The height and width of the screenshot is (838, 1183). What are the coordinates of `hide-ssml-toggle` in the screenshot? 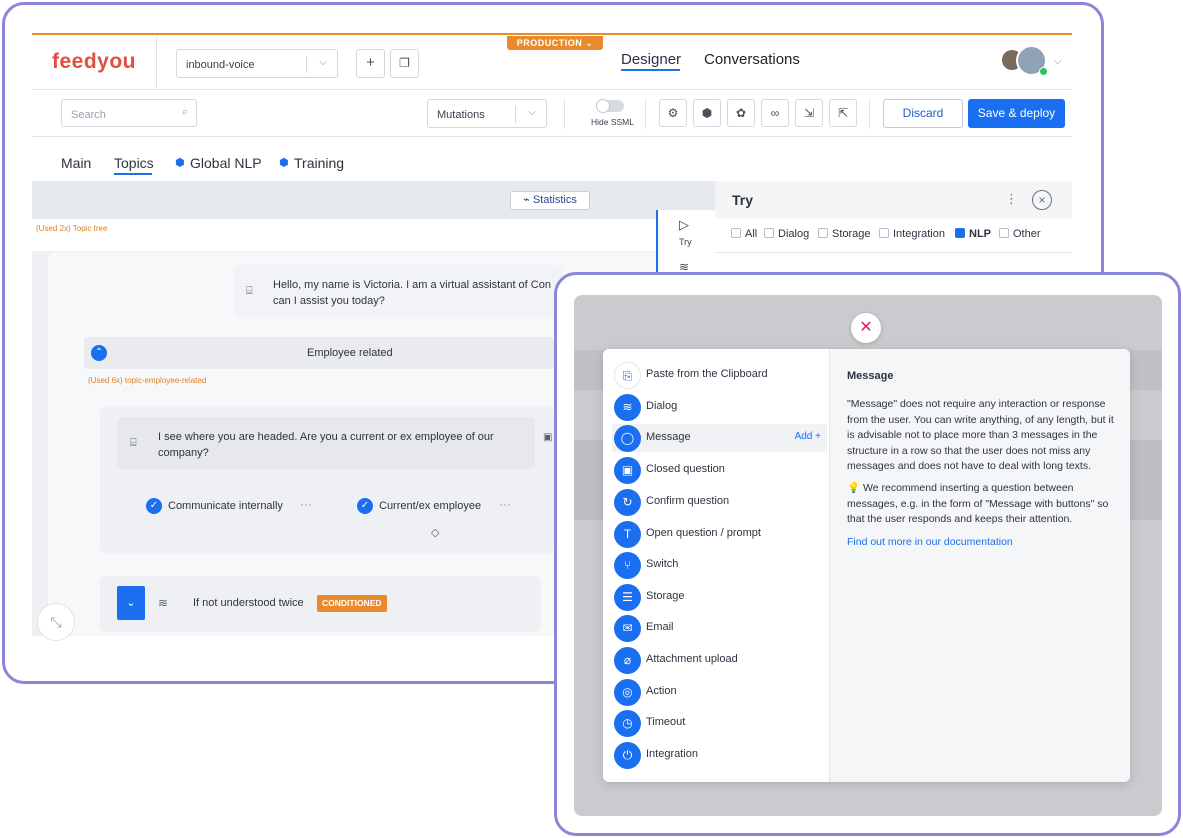 It's located at (610, 106).